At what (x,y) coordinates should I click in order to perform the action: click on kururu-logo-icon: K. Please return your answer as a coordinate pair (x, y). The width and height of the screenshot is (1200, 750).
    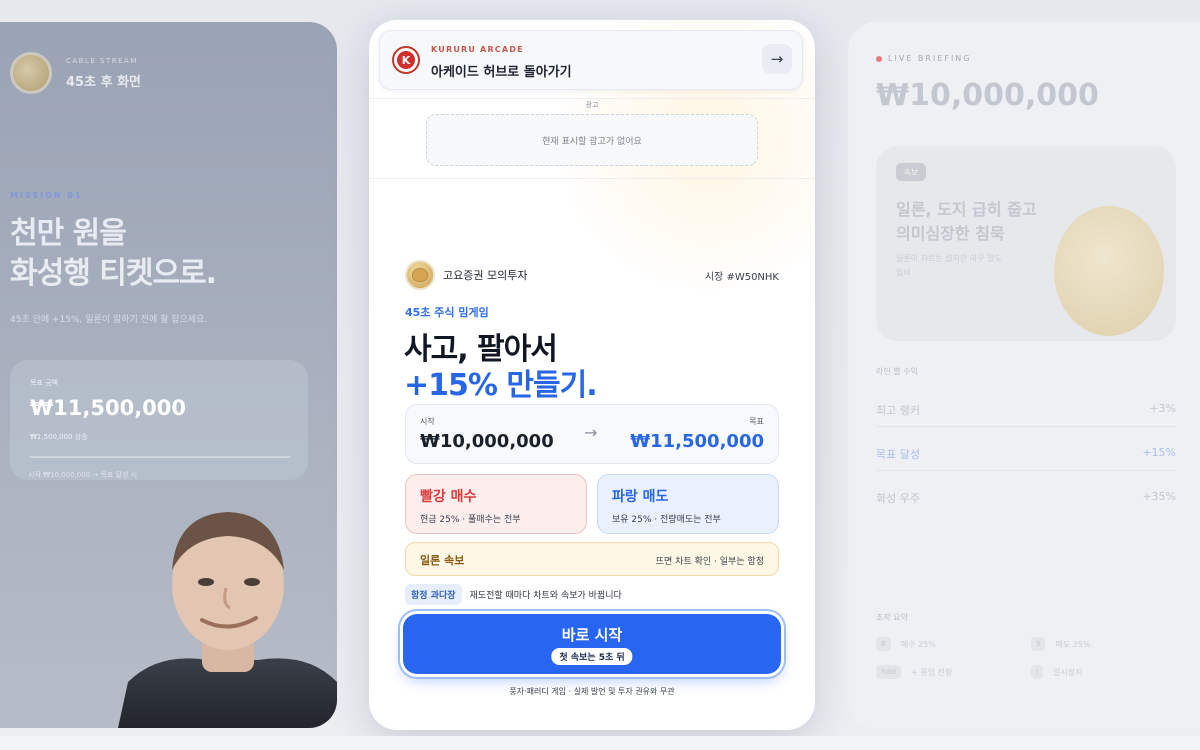
    Looking at the image, I should click on (406, 60).